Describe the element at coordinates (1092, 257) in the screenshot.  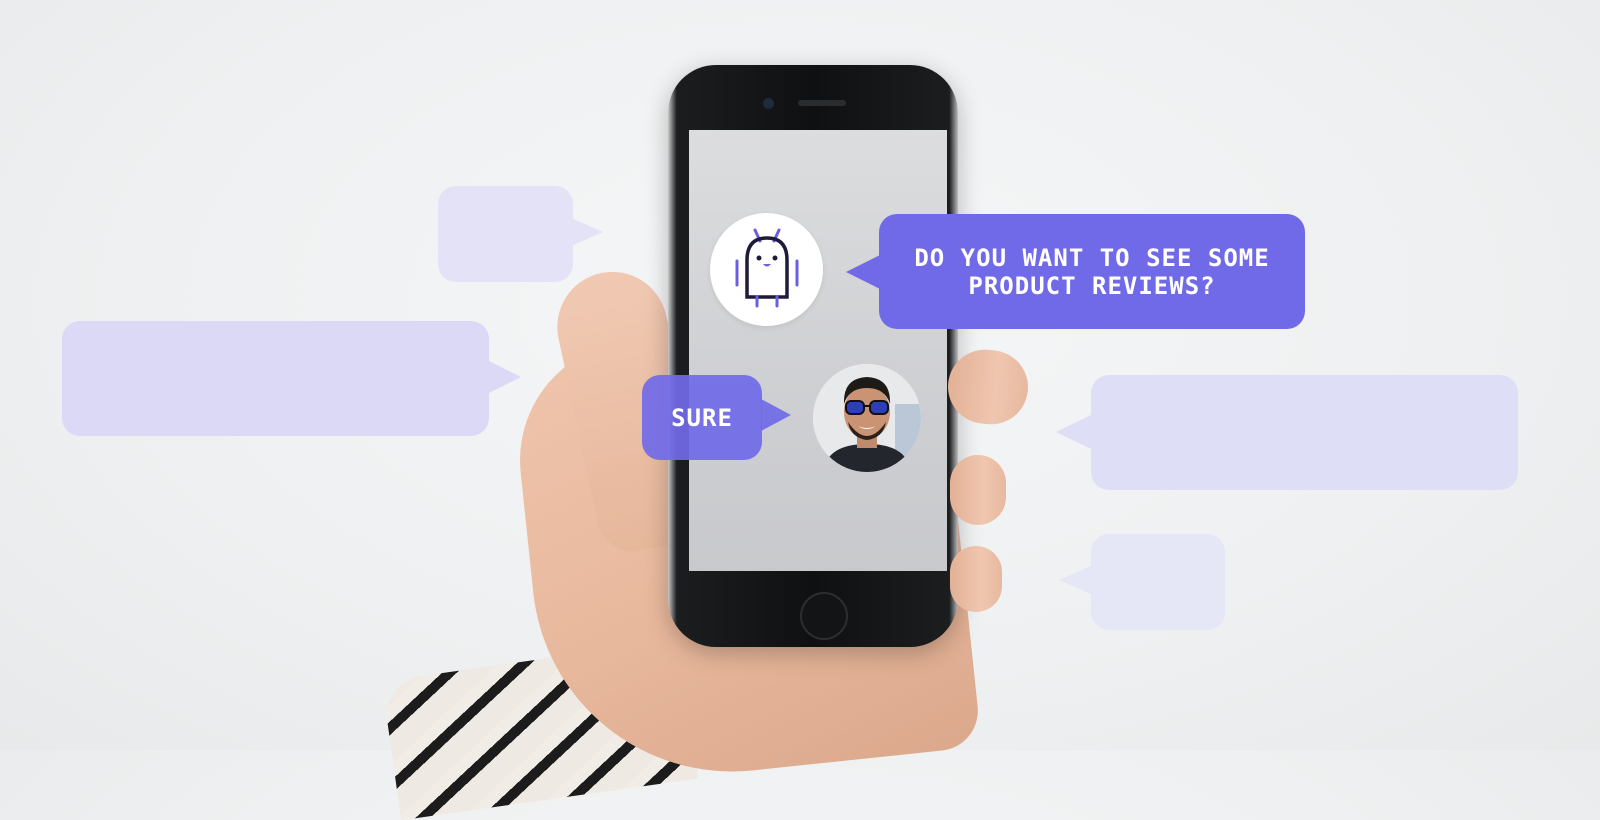
I see `bot-message-line-1: DO YOU WANT TO SEE SOME` at that location.